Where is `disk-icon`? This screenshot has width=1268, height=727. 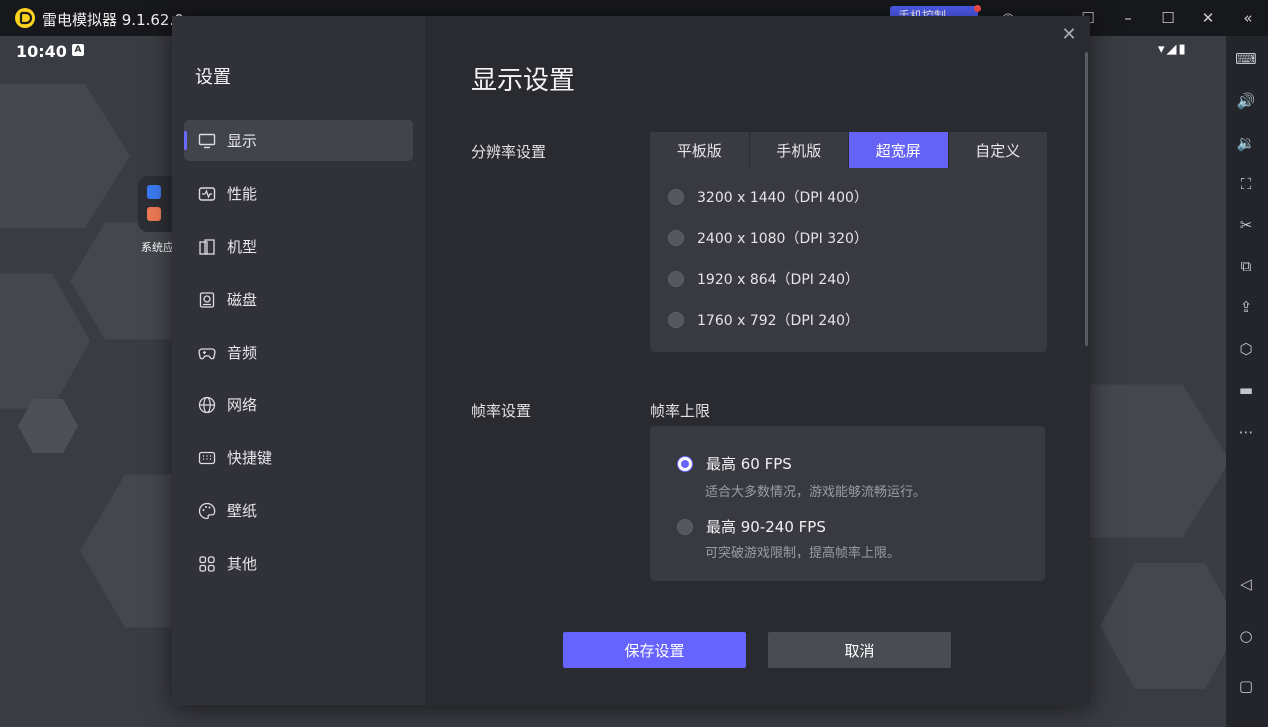 disk-icon is located at coordinates (207, 300).